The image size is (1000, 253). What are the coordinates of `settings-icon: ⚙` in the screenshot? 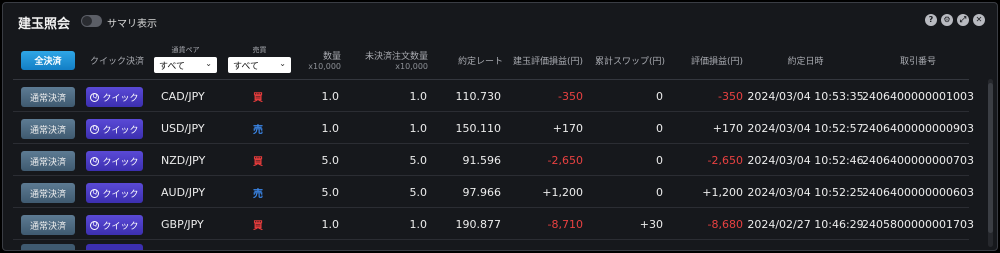 It's located at (947, 20).